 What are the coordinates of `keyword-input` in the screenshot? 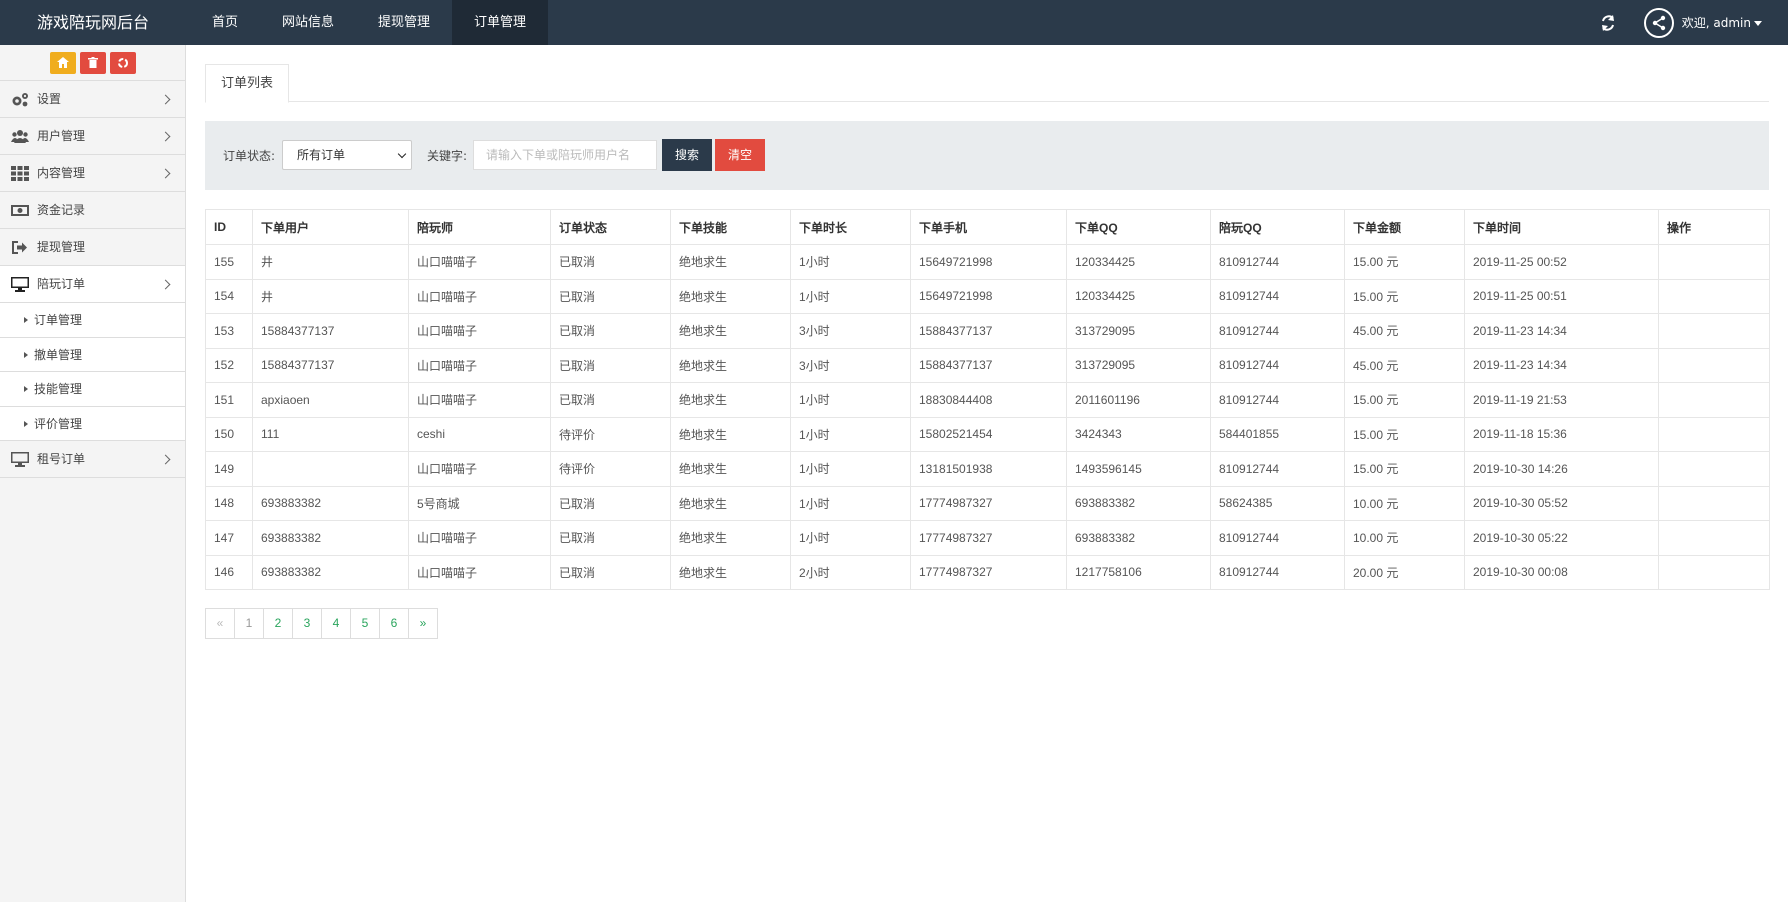 It's located at (565, 155).